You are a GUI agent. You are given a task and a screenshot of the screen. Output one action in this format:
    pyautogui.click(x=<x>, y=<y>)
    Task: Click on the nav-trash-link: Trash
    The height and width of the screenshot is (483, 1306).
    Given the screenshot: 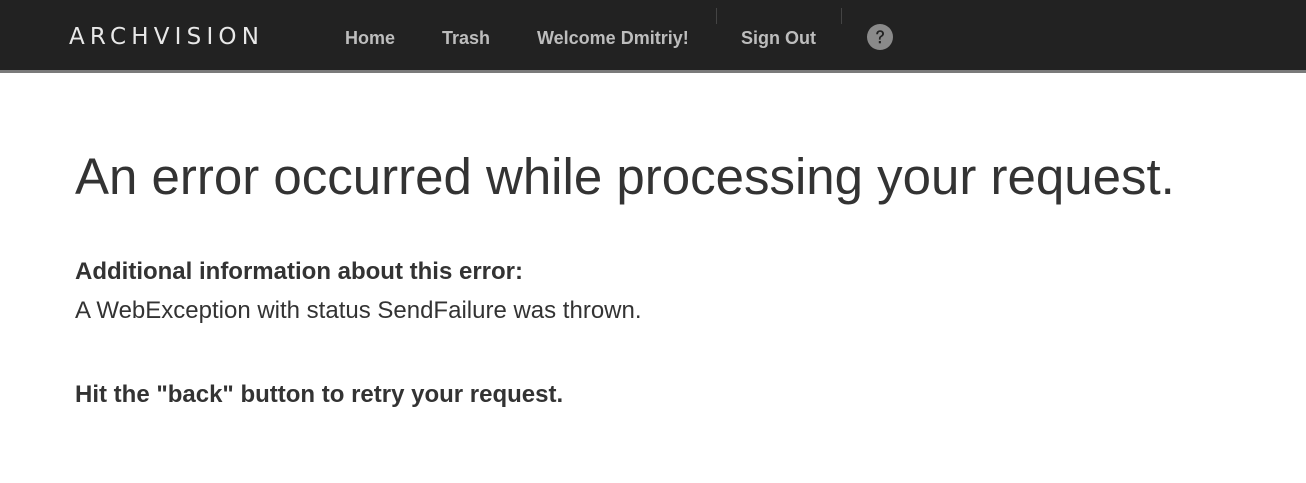 What is the action you would take?
    pyautogui.click(x=466, y=38)
    